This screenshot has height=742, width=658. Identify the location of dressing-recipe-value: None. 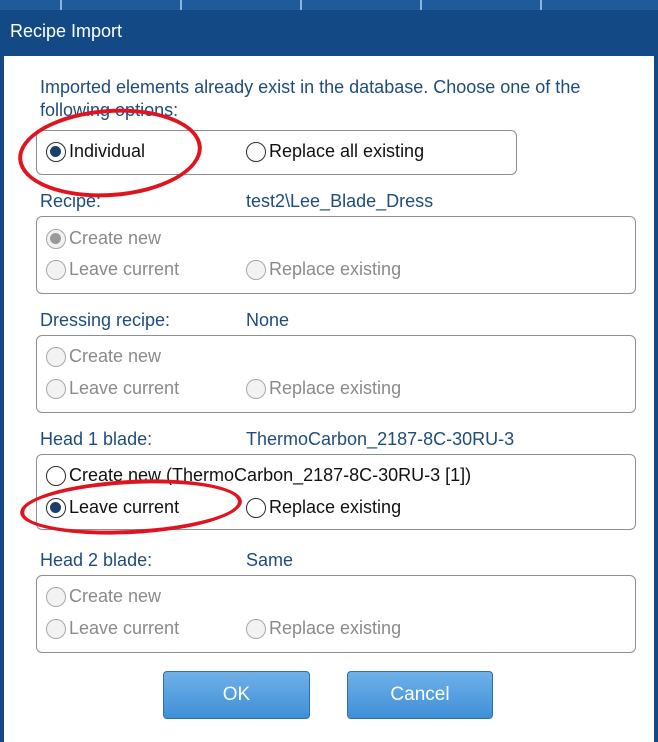
(268, 320).